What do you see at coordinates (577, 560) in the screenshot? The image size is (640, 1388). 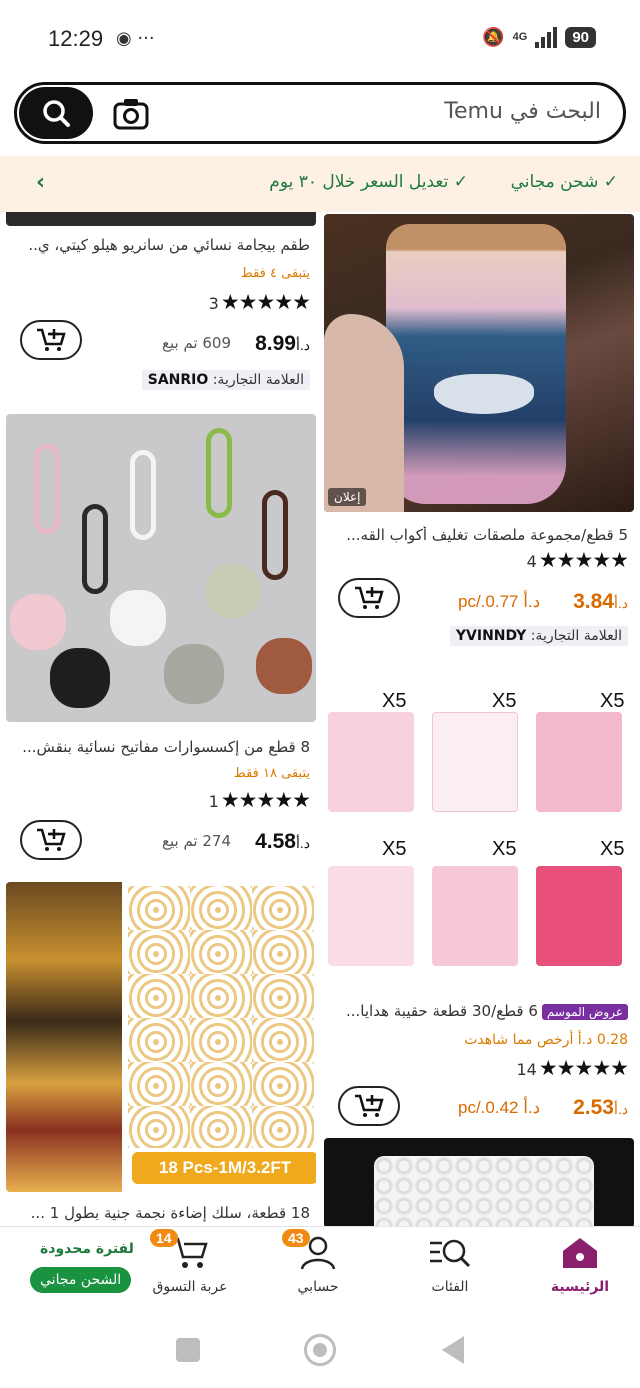 I see `rating-stars: 4★★★★★` at bounding box center [577, 560].